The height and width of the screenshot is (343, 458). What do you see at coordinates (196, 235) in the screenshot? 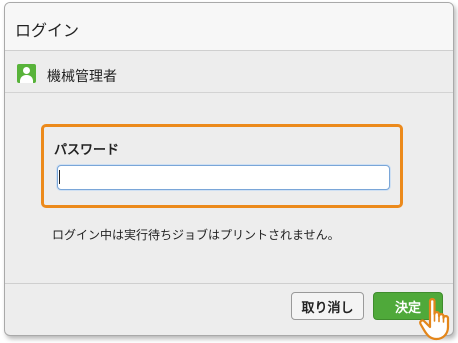
I see `login-notice: ログイン中は実行待ちジョブはプリントされません。` at bounding box center [196, 235].